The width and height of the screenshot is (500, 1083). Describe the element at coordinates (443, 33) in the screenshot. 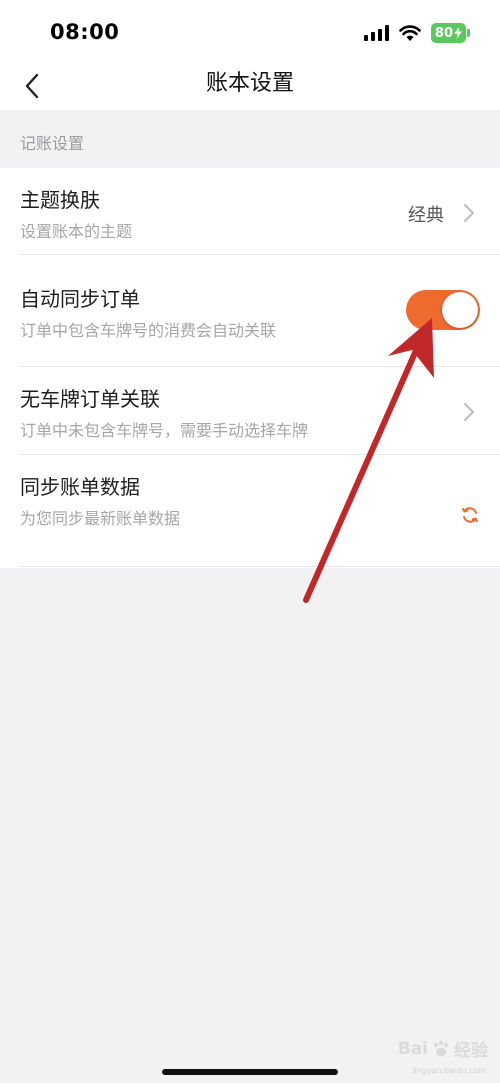

I see `battery-level: 80` at that location.